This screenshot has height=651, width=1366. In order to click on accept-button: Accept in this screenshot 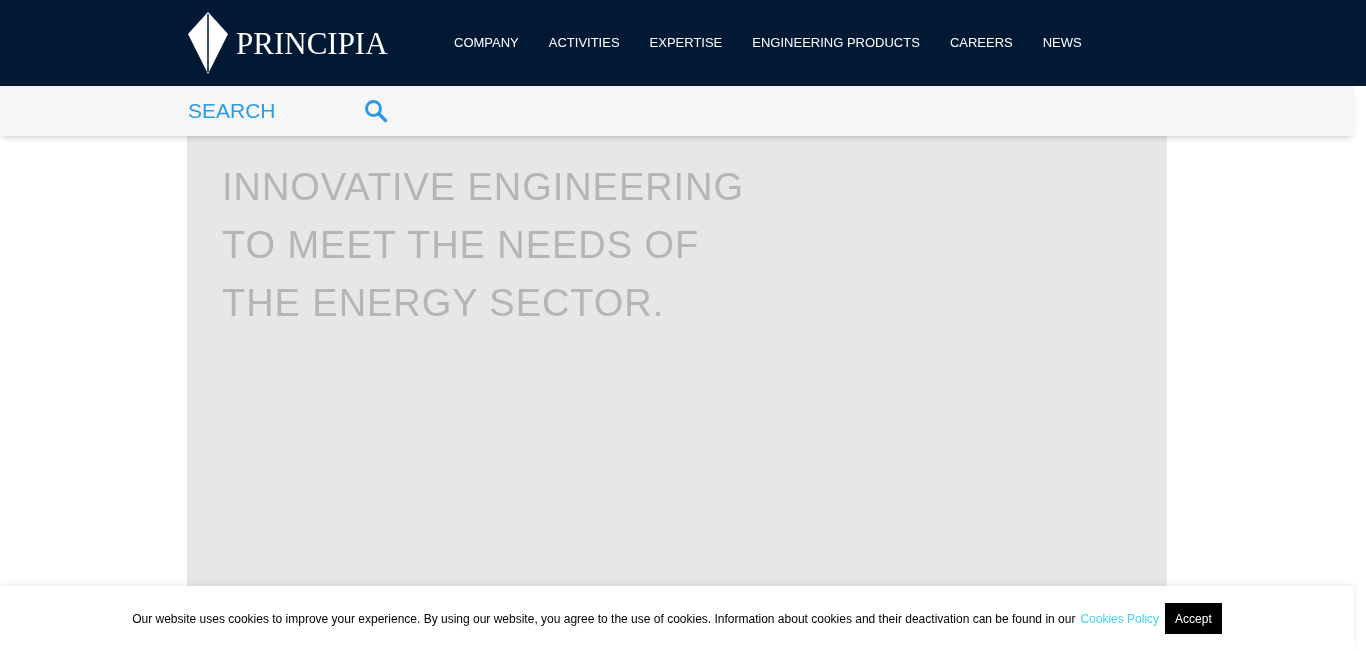, I will do `click(1193, 618)`.